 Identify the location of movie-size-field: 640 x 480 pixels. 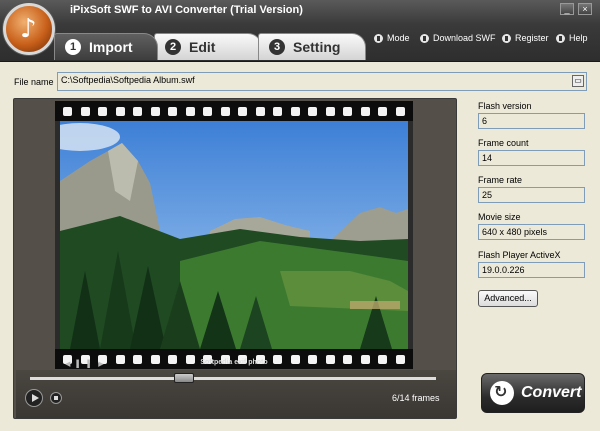
(531, 232).